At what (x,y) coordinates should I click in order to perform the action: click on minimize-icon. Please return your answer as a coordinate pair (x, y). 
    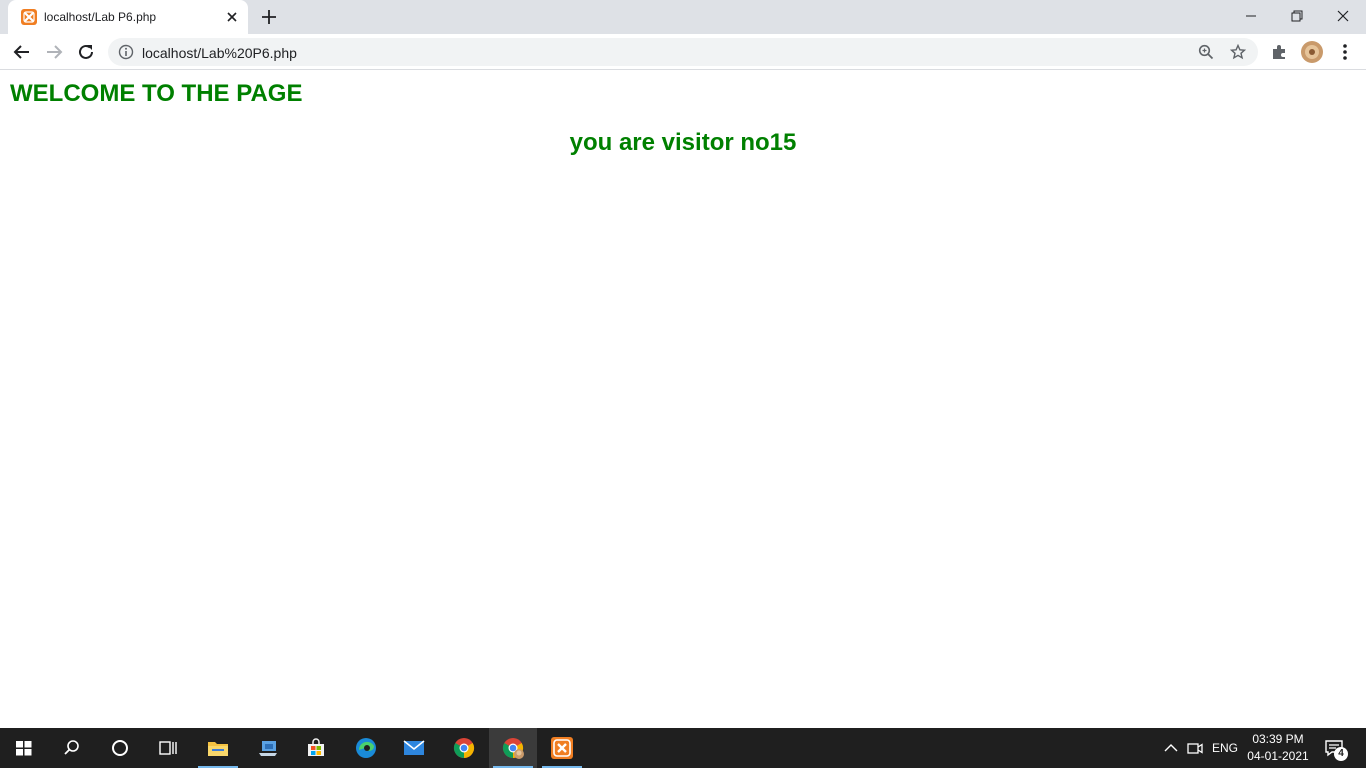
    Looking at the image, I should click on (1251, 16).